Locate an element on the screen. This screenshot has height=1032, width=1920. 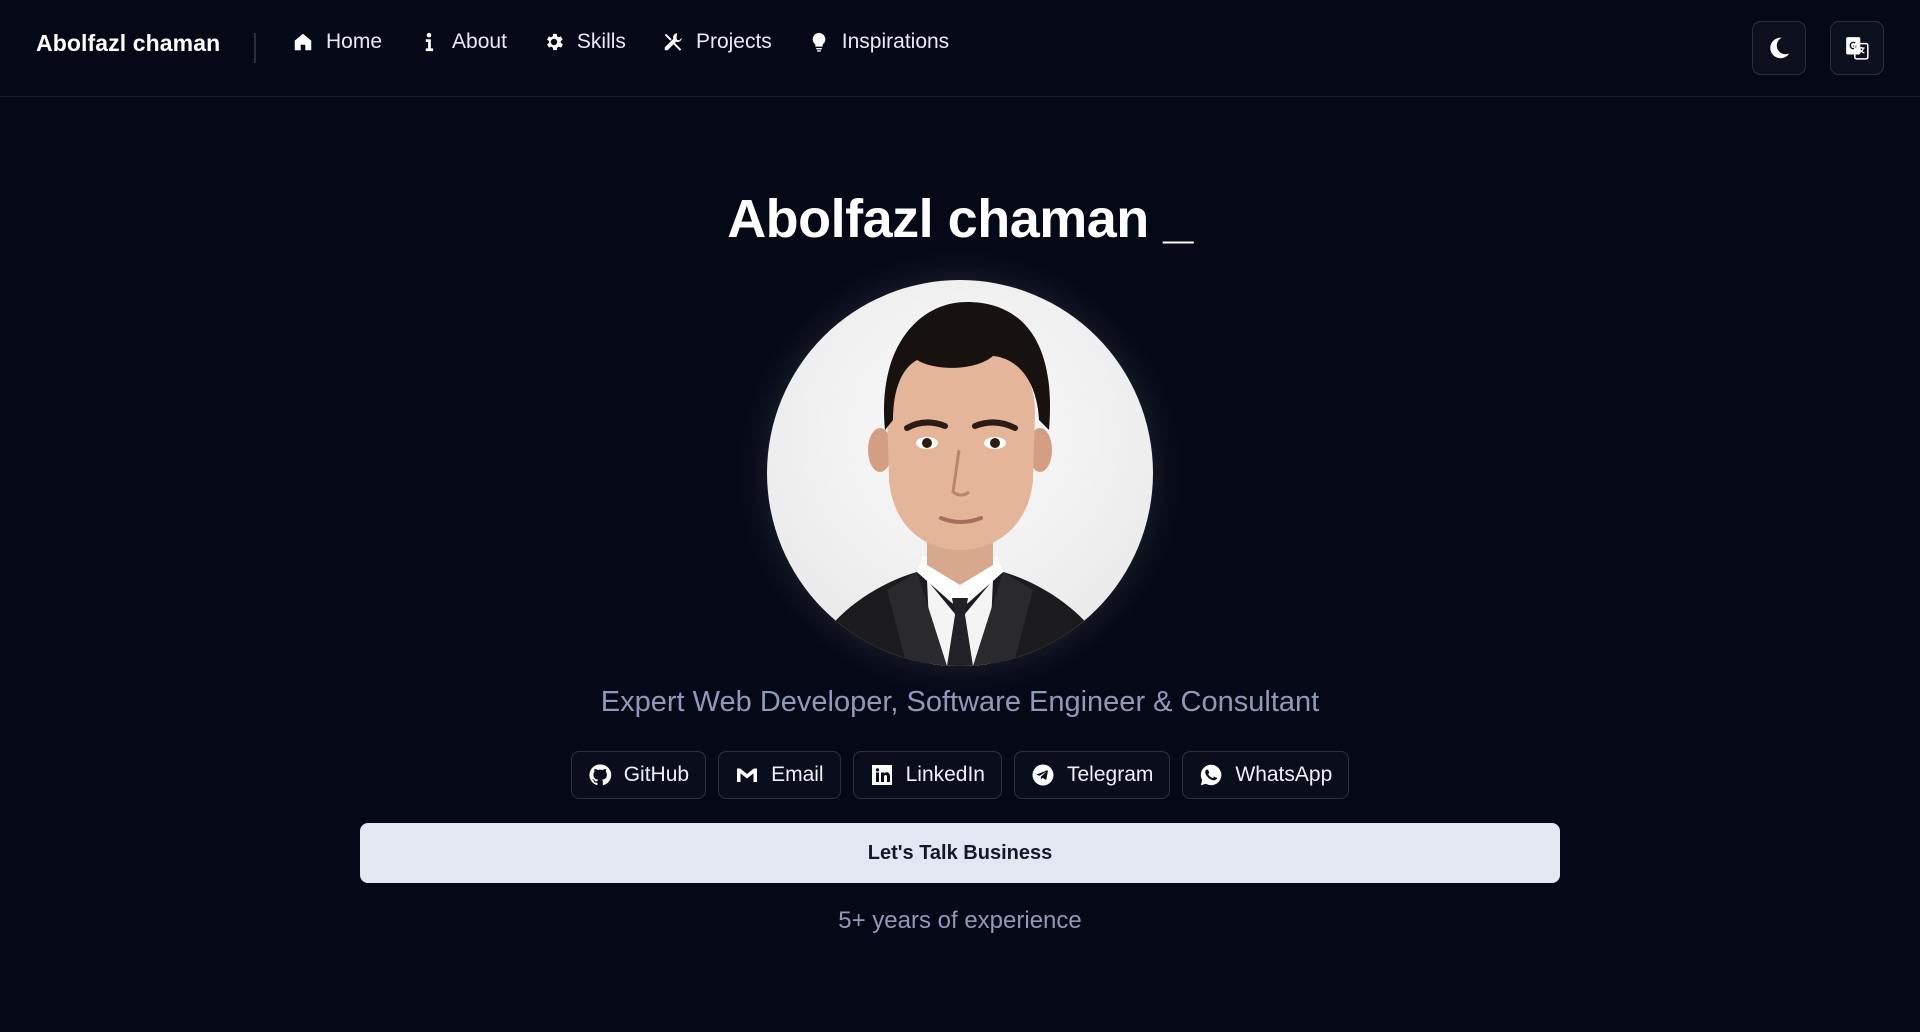
profile-avatar is located at coordinates (960, 473).